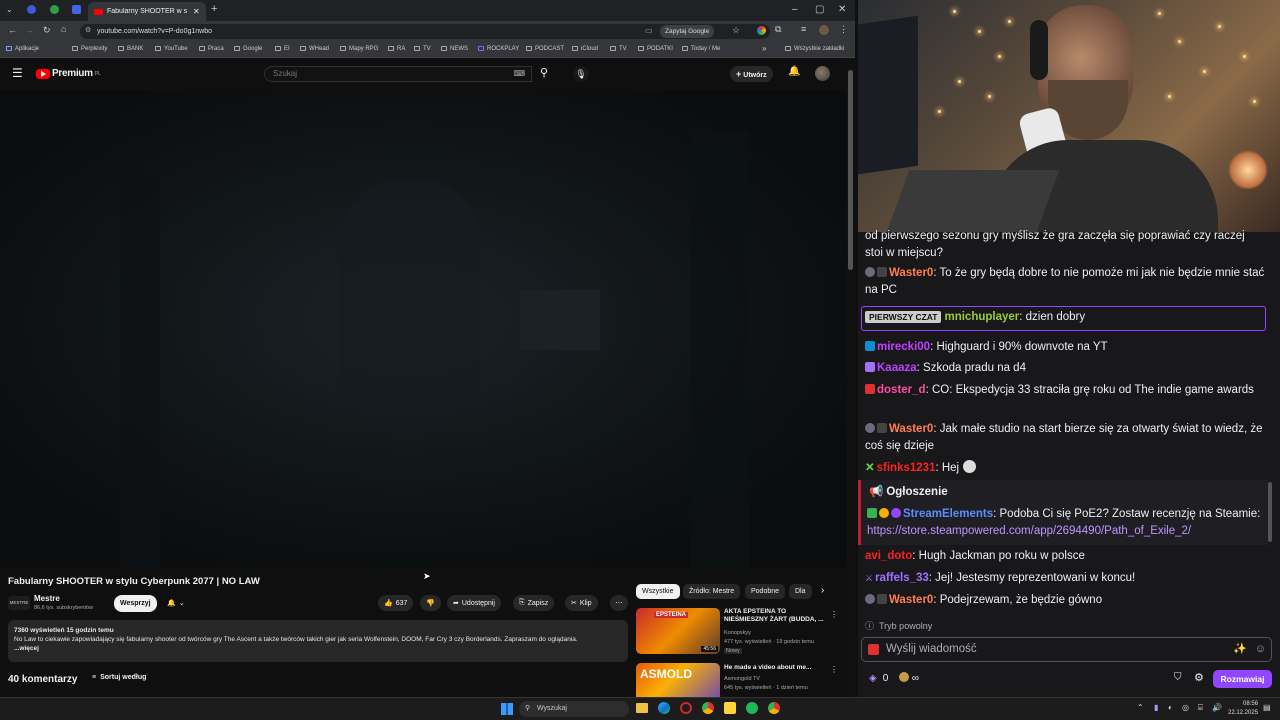 This screenshot has width=1280, height=720. Describe the element at coordinates (903, 347) in the screenshot. I see `chat-username: mirecki00` at that location.